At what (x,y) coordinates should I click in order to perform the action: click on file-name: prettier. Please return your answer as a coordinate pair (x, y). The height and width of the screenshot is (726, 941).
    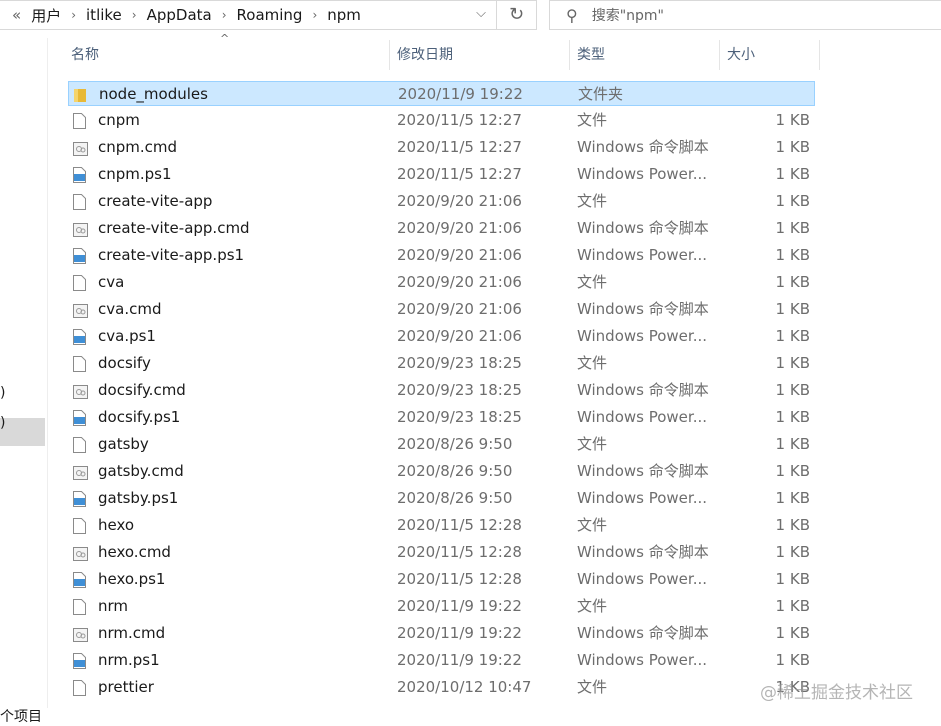
    Looking at the image, I should click on (126, 687).